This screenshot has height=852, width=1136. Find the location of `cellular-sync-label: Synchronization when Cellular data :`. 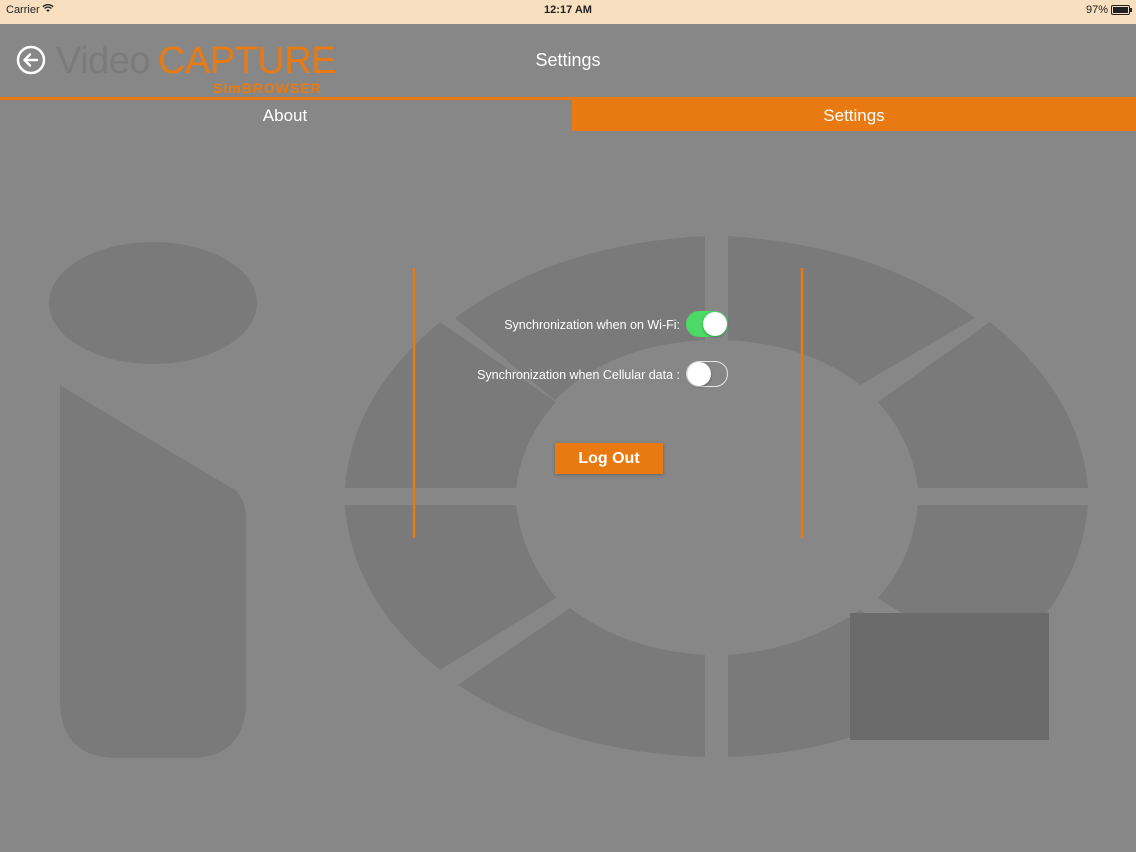

cellular-sync-label: Synchronization when Cellular data : is located at coordinates (578, 375).